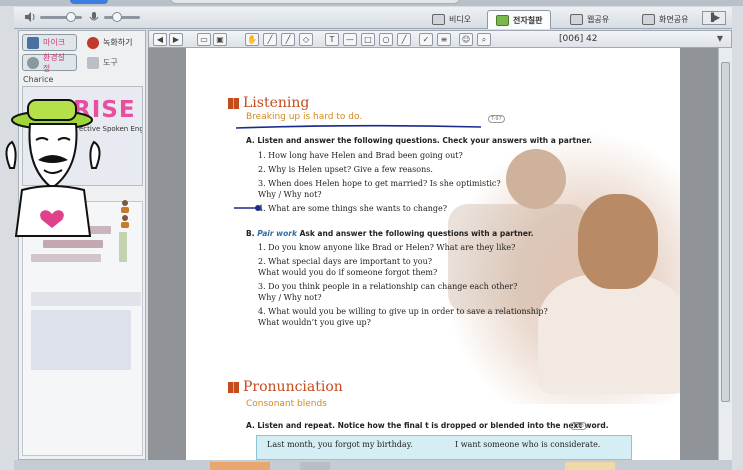 The width and height of the screenshot is (743, 470). Describe the element at coordinates (30, 17) in the screenshot. I see `speaker-icon` at that location.